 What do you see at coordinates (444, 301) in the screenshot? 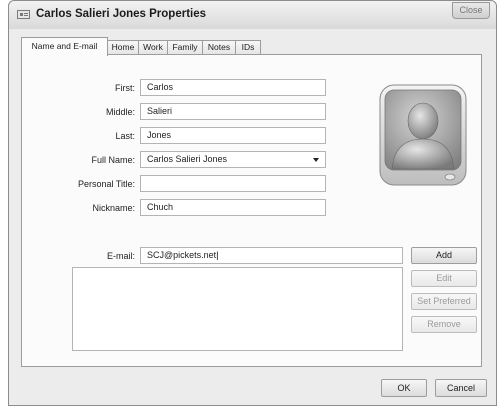
I see `set-preferred-button: Set Preferred` at bounding box center [444, 301].